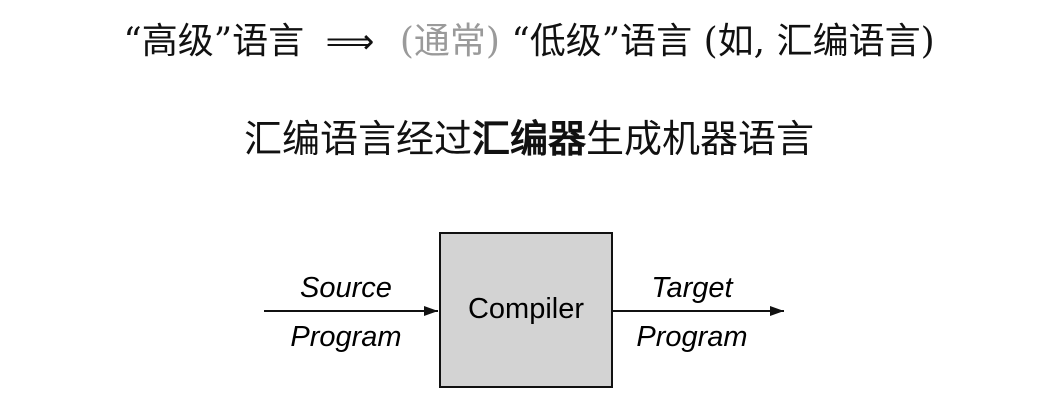 Image resolution: width=1058 pixels, height=410 pixels. Describe the element at coordinates (691, 337) in the screenshot. I see `program-output-label: Program` at that location.